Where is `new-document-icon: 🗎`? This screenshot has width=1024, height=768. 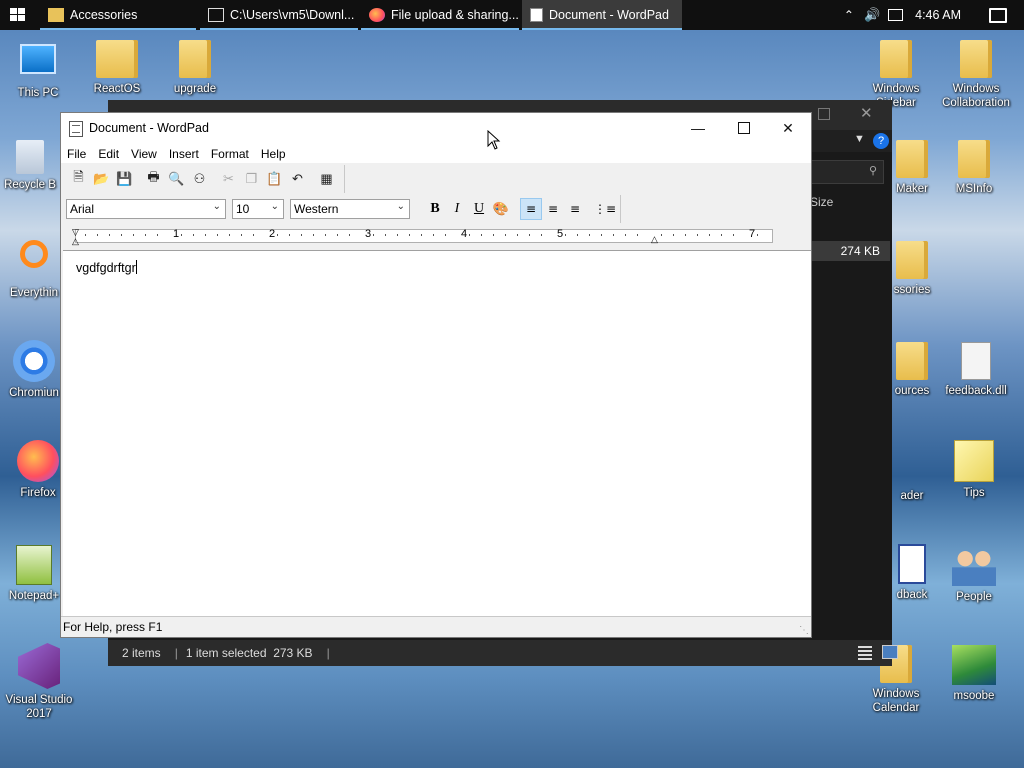 new-document-icon: 🗎 is located at coordinates (78, 179).